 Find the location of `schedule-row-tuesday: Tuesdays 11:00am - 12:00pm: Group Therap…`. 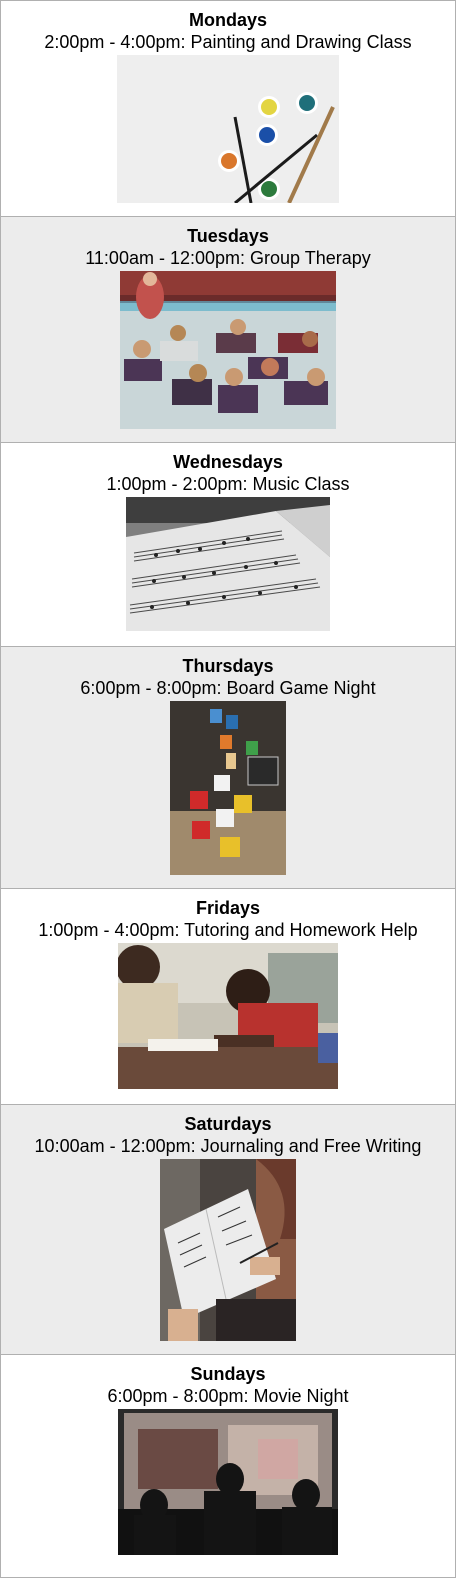

schedule-row-tuesday: Tuesdays 11:00am - 12:00pm: Group Therap… is located at coordinates (228, 330).